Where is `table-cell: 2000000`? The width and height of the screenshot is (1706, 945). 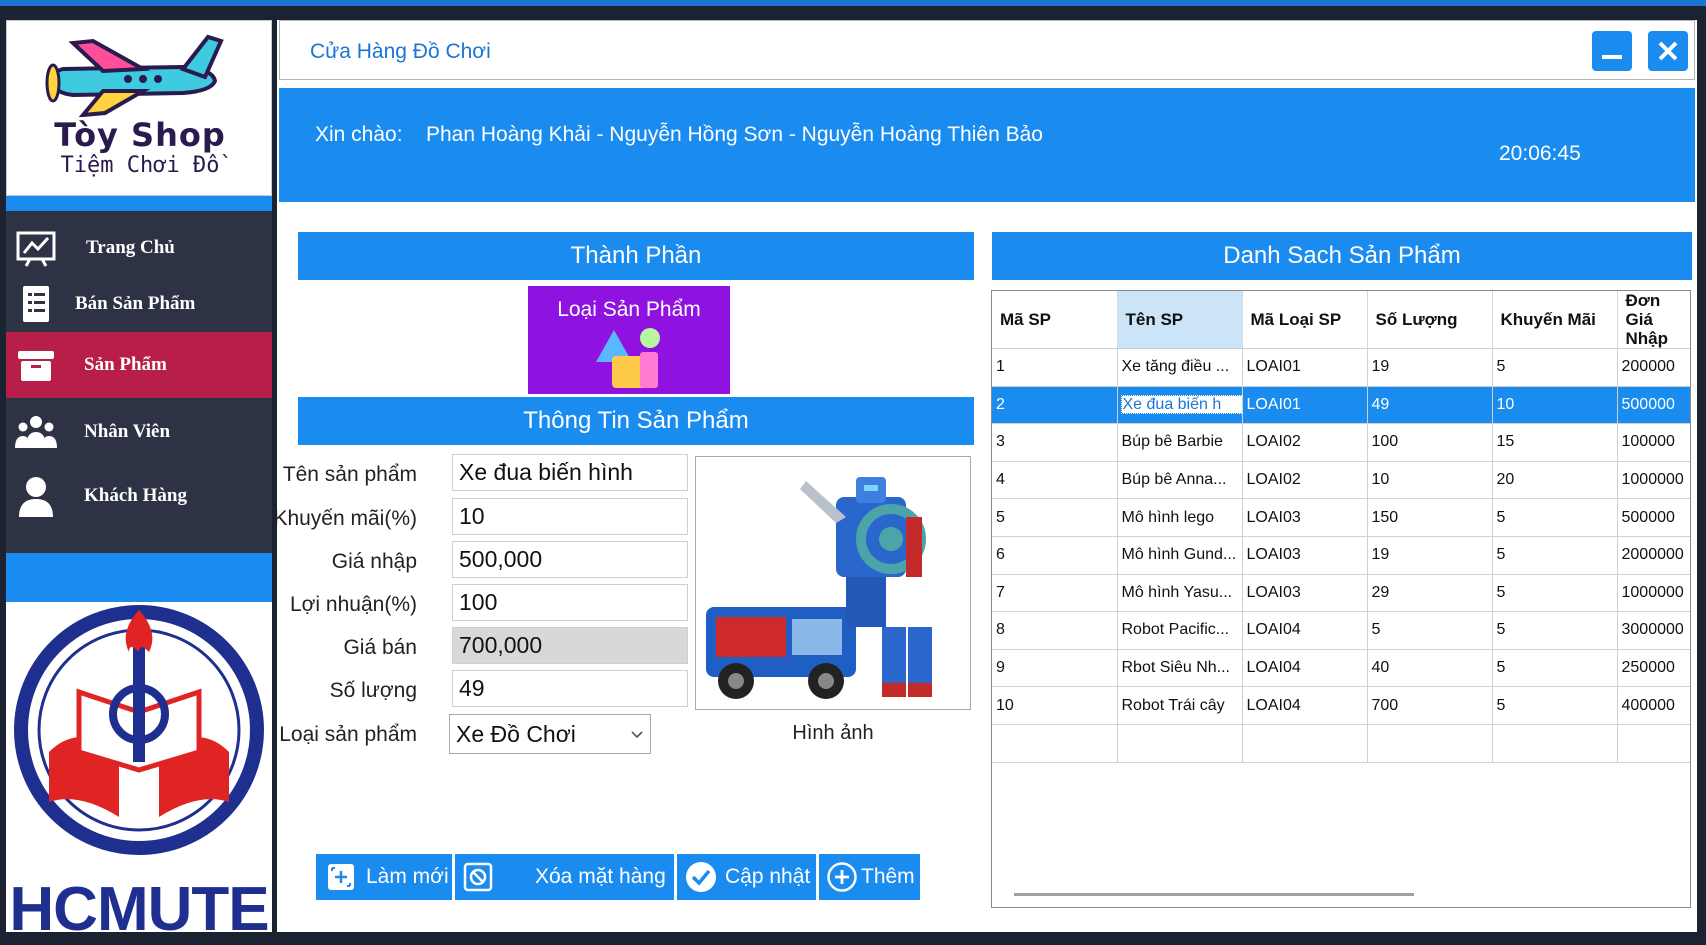 table-cell: 2000000 is located at coordinates (1653, 555).